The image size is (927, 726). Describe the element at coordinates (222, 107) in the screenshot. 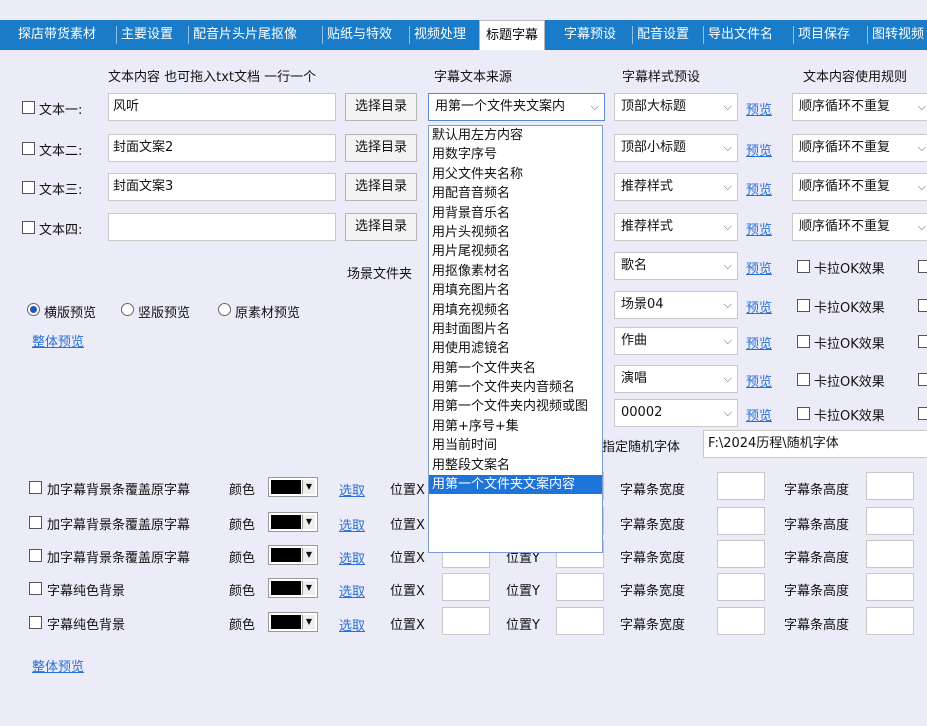

I see `text-row-input: 风听` at that location.